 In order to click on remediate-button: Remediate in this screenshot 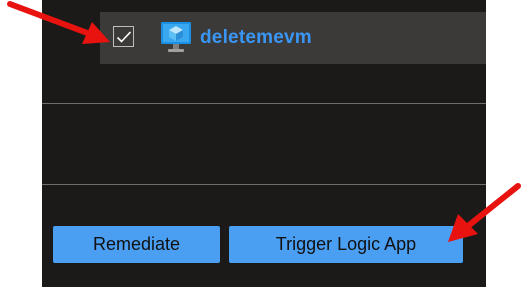, I will do `click(136, 244)`.